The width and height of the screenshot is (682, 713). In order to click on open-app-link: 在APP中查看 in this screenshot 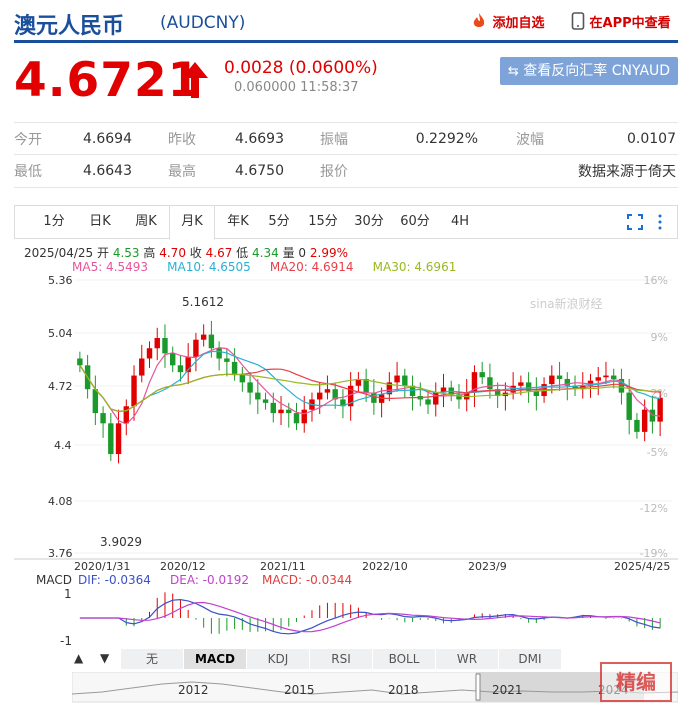, I will do `click(621, 21)`.